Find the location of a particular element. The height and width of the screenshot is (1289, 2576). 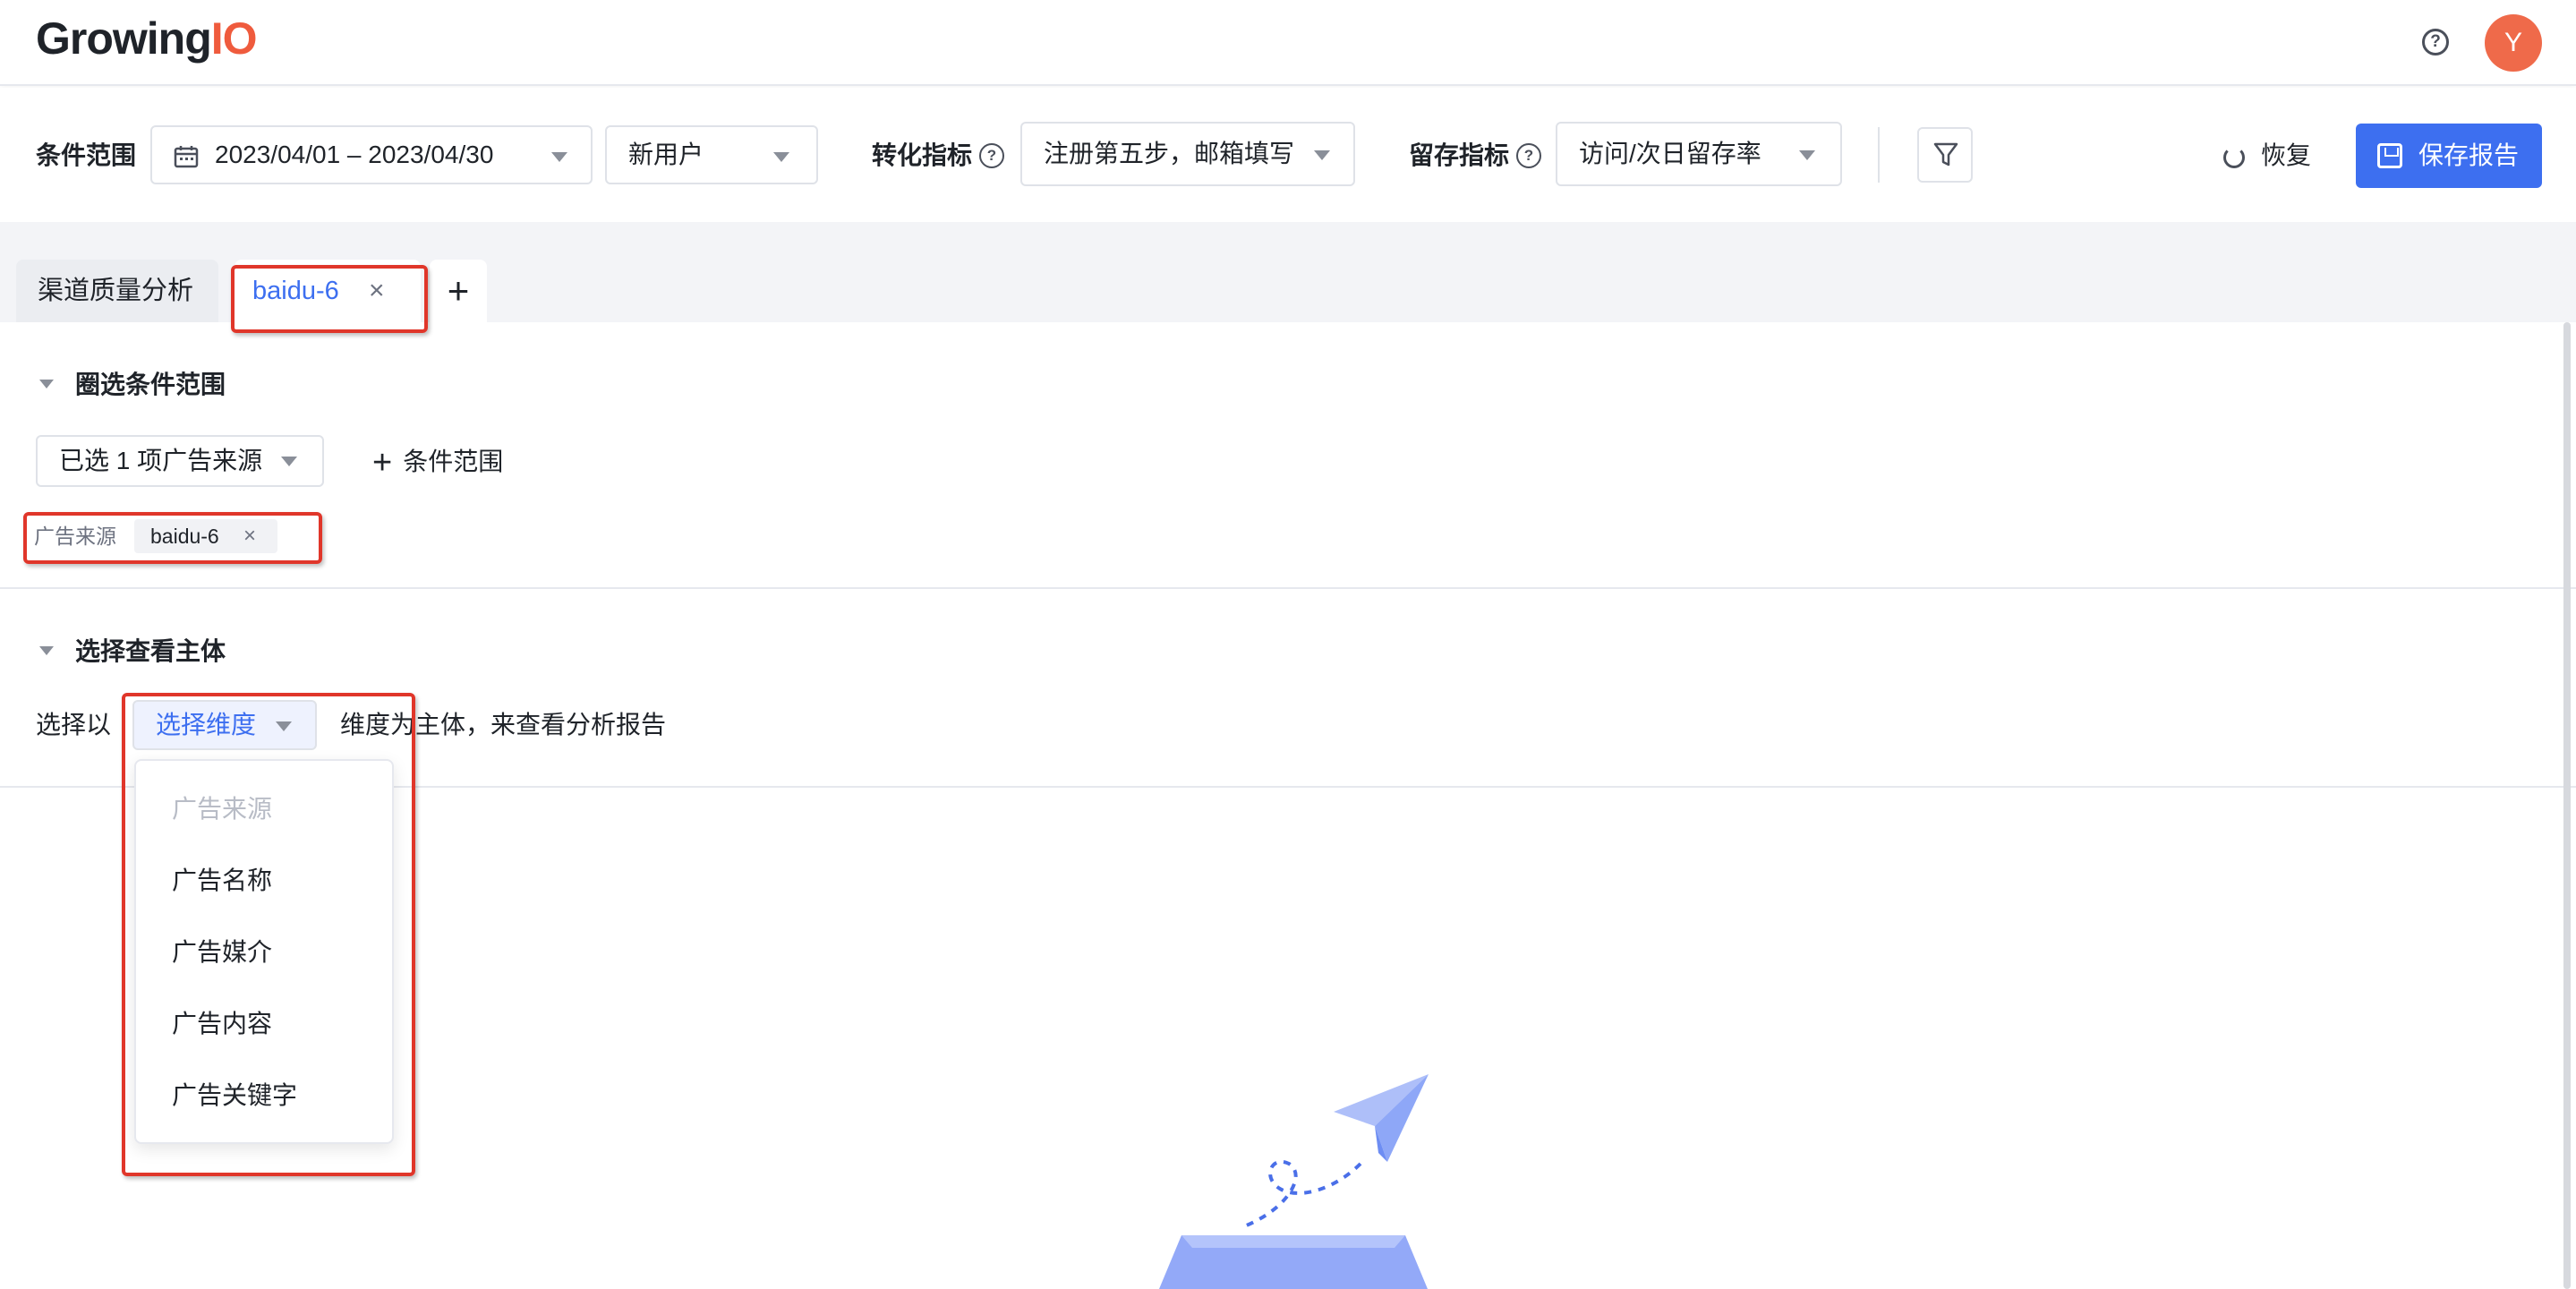

funnel-icon is located at coordinates (1945, 154).